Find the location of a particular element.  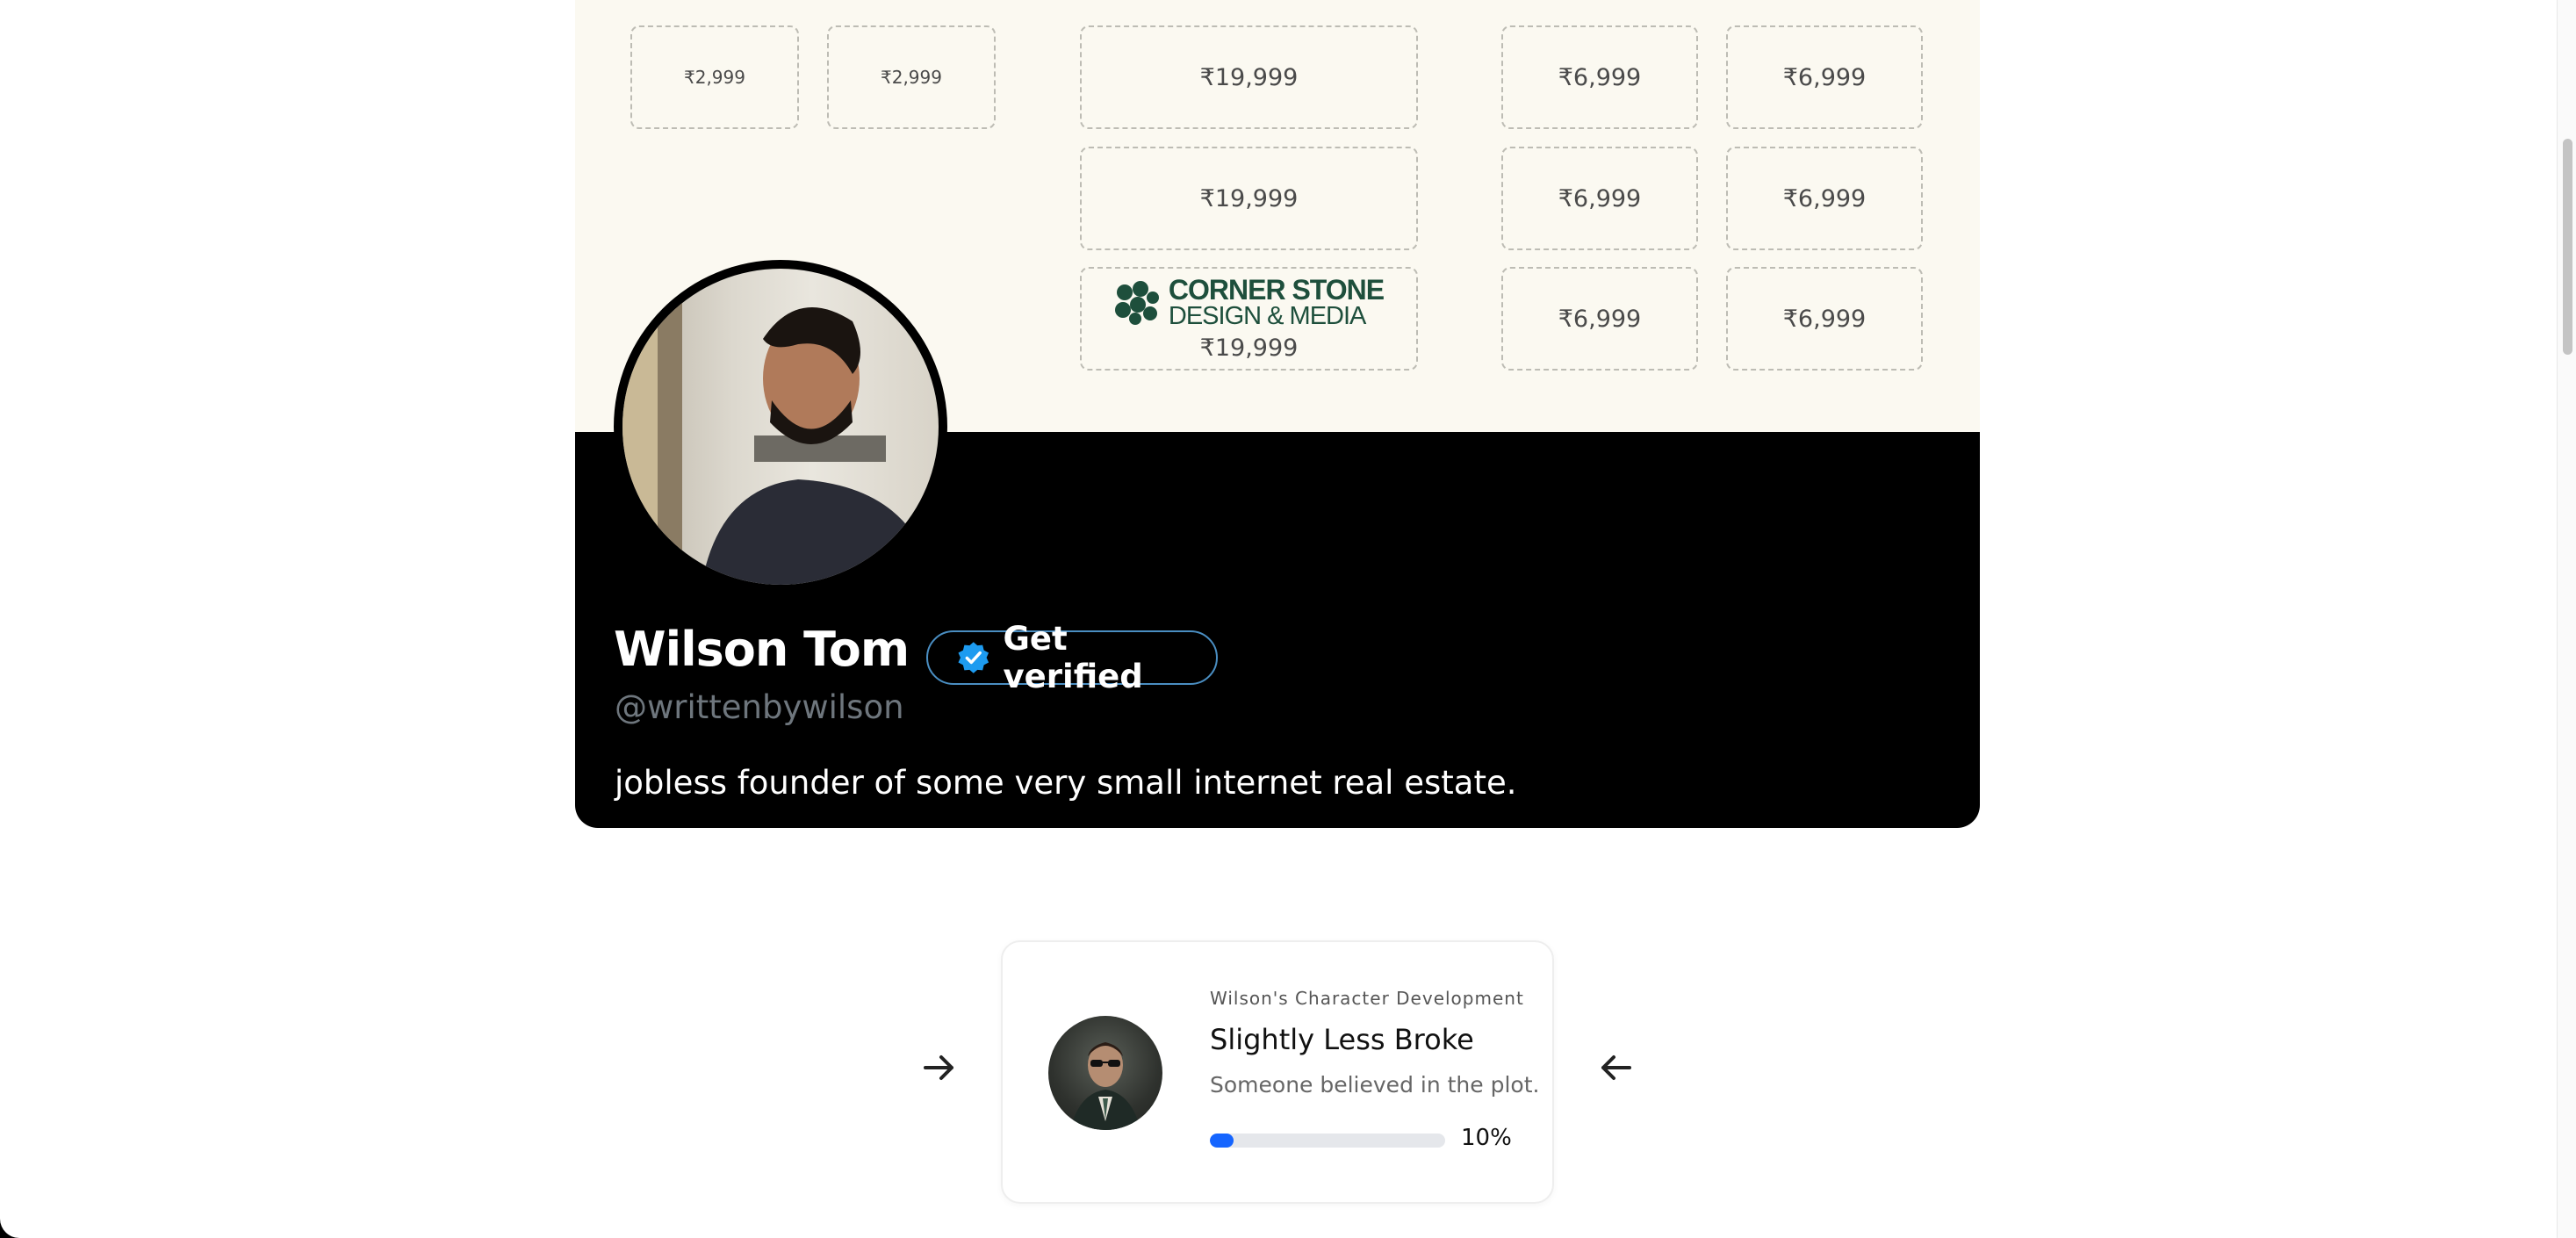

progress-percentage: 10% is located at coordinates (1486, 1138).